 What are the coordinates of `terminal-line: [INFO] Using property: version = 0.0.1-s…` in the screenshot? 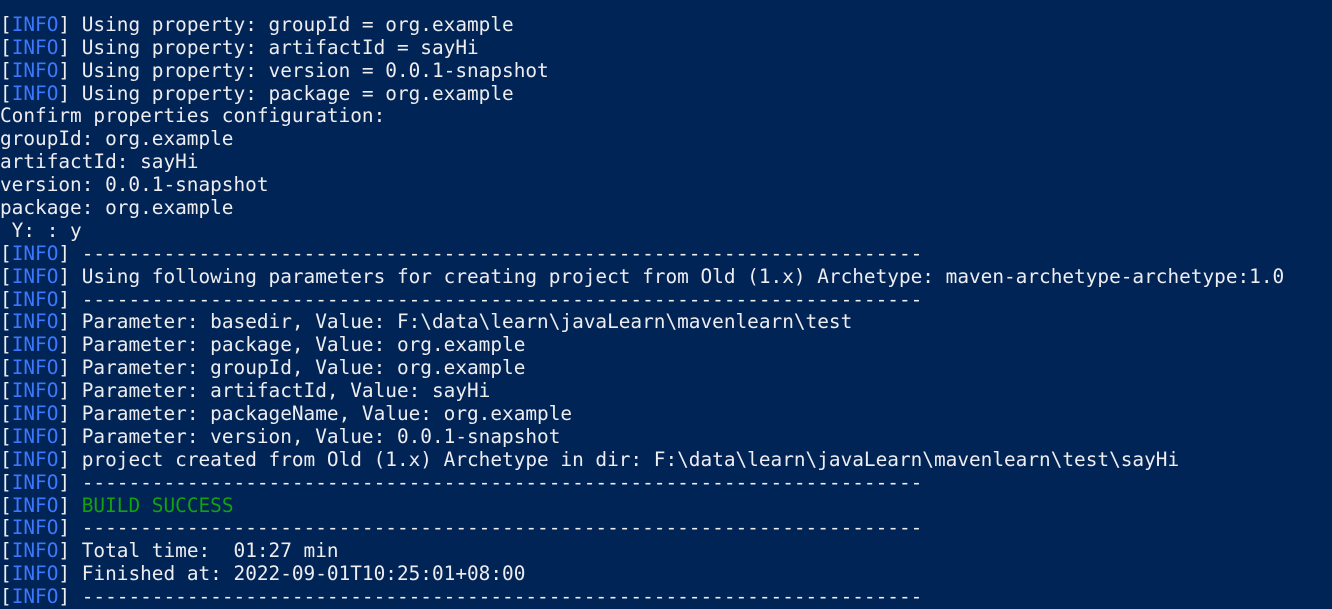 It's located at (666, 70).